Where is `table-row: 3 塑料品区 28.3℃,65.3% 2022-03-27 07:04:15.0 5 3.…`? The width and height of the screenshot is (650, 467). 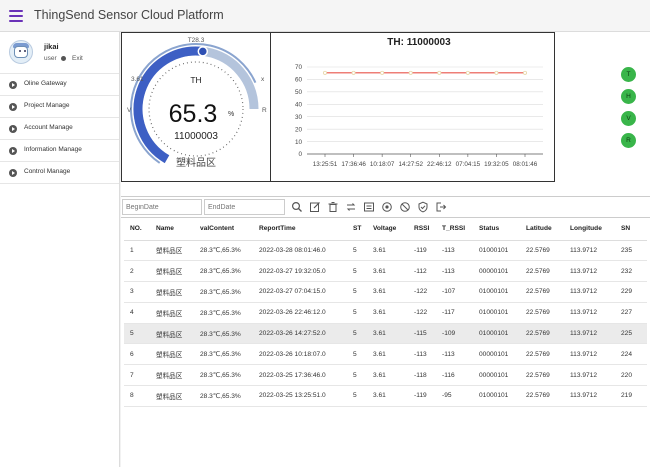 table-row: 3 塑料品区 28.3℃,65.3% 2022-03-27 07:04:15.0 5 3.… is located at coordinates (385, 292).